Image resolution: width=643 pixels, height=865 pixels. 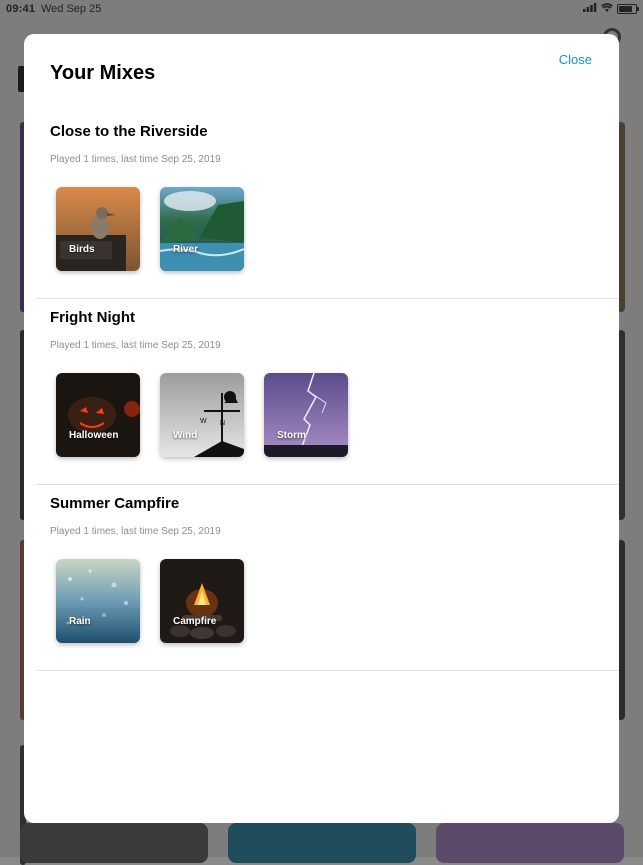 What do you see at coordinates (590, 9) in the screenshot?
I see `signal-icon` at bounding box center [590, 9].